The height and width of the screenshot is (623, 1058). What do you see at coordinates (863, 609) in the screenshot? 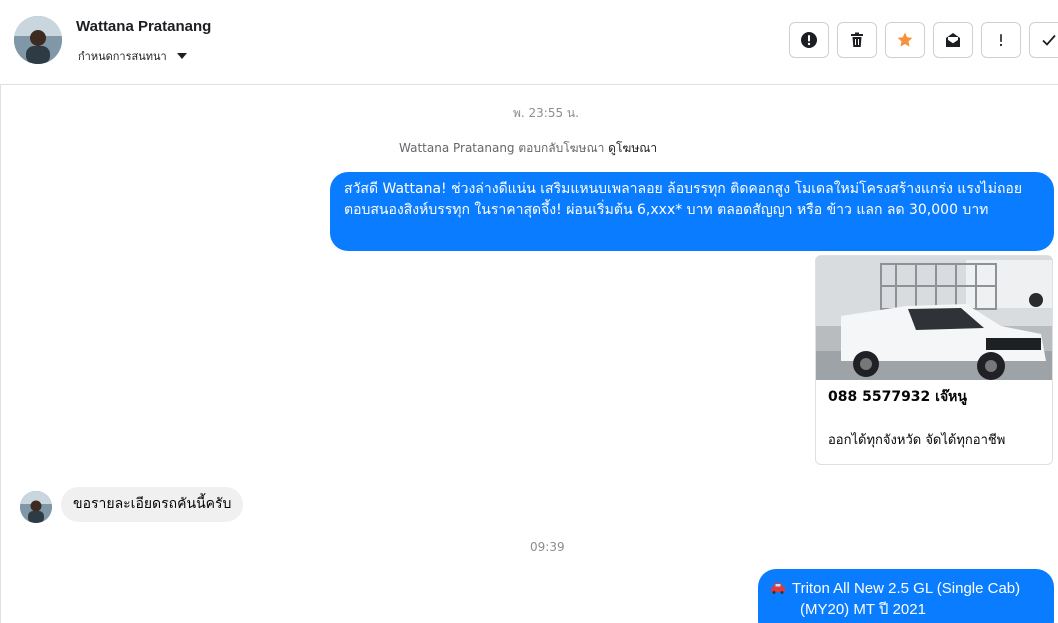
I see `message-line: (MY20) MT ปี 2021` at bounding box center [863, 609].